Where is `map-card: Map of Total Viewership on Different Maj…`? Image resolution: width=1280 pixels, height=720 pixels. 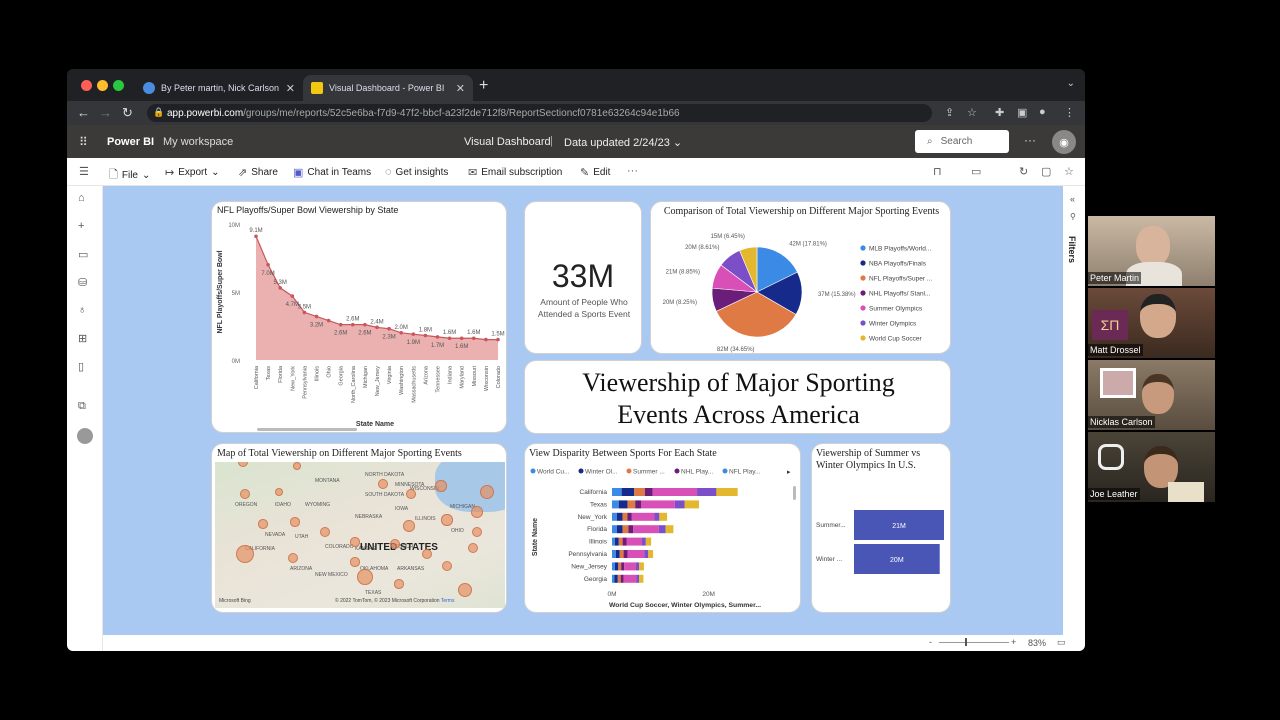
map-card: Map of Total Viewership on Different Maj… is located at coordinates (359, 528).